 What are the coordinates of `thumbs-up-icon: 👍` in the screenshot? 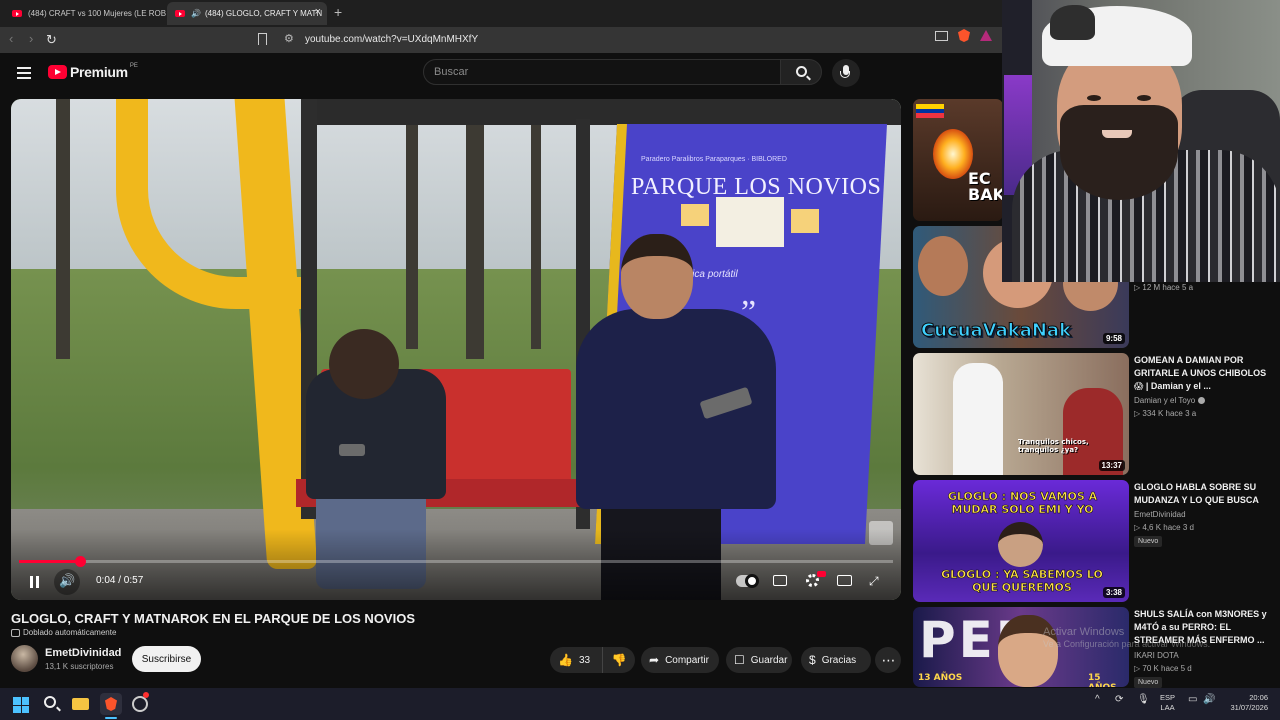 It's located at (565, 660).